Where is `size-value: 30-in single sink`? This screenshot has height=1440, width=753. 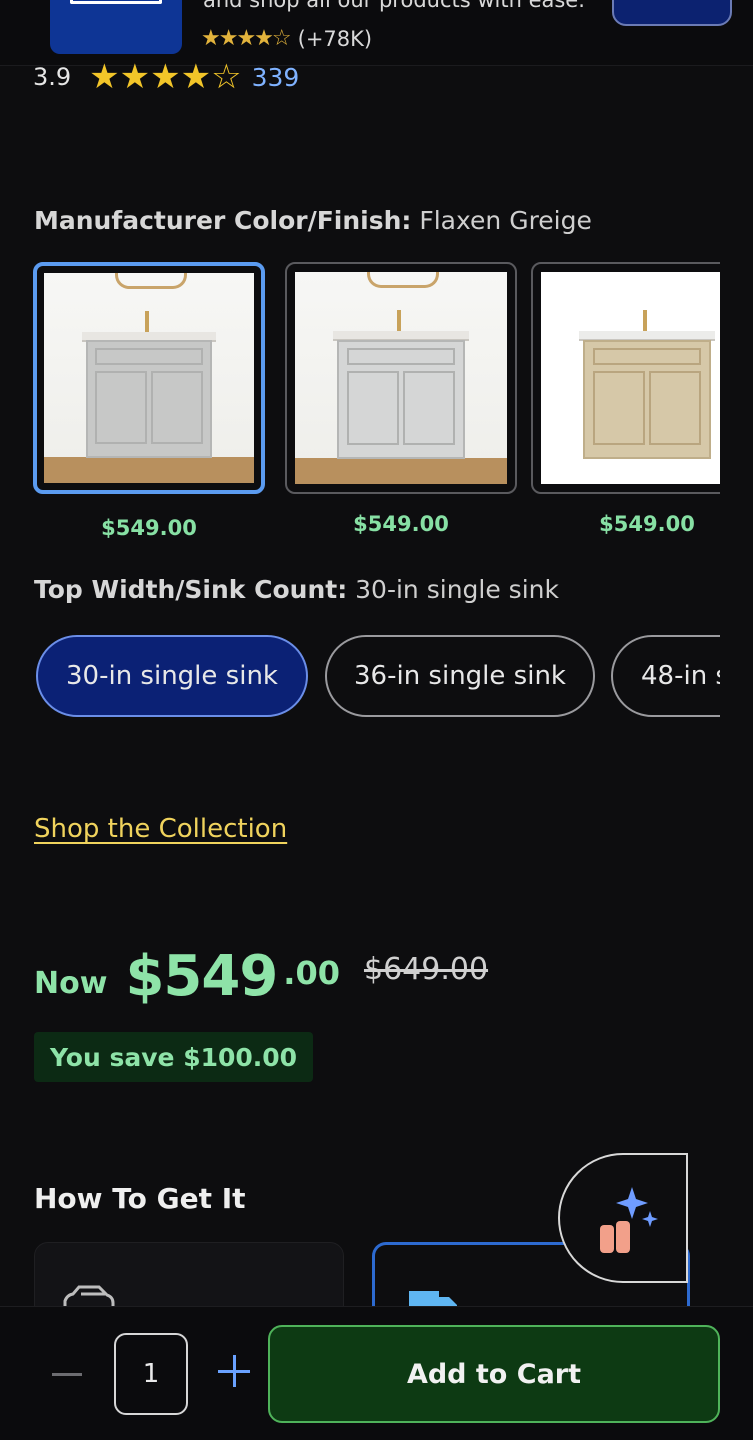 size-value: 30-in single sink is located at coordinates (457, 589).